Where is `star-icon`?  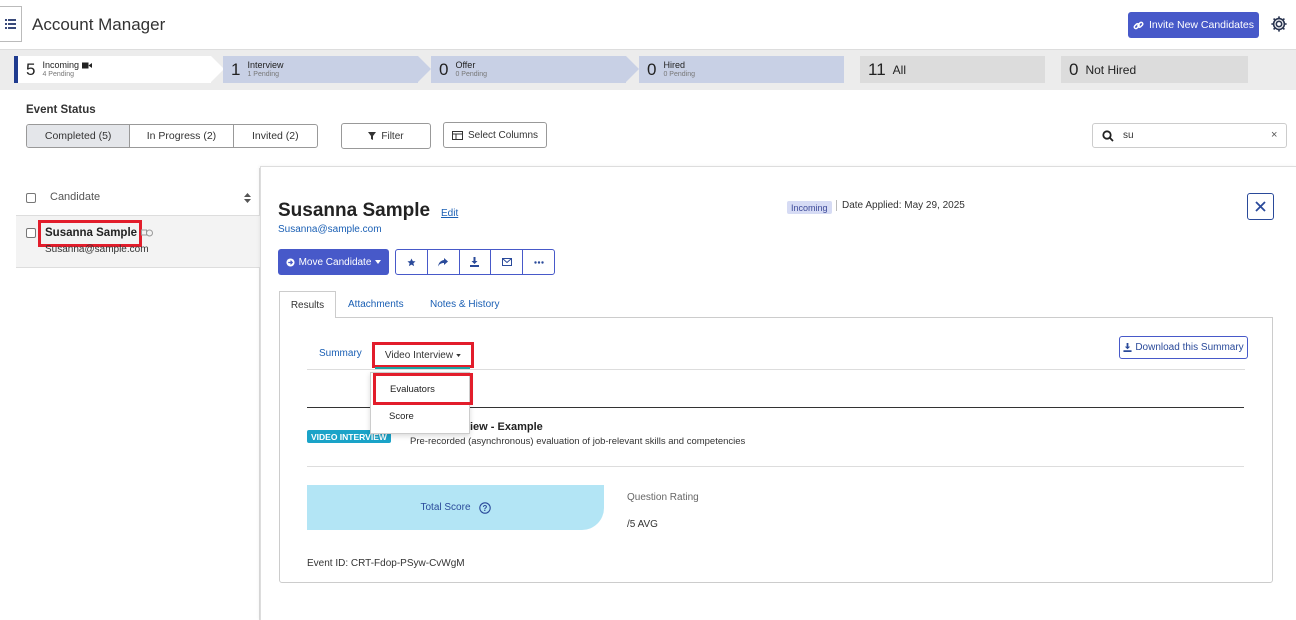 star-icon is located at coordinates (411, 261).